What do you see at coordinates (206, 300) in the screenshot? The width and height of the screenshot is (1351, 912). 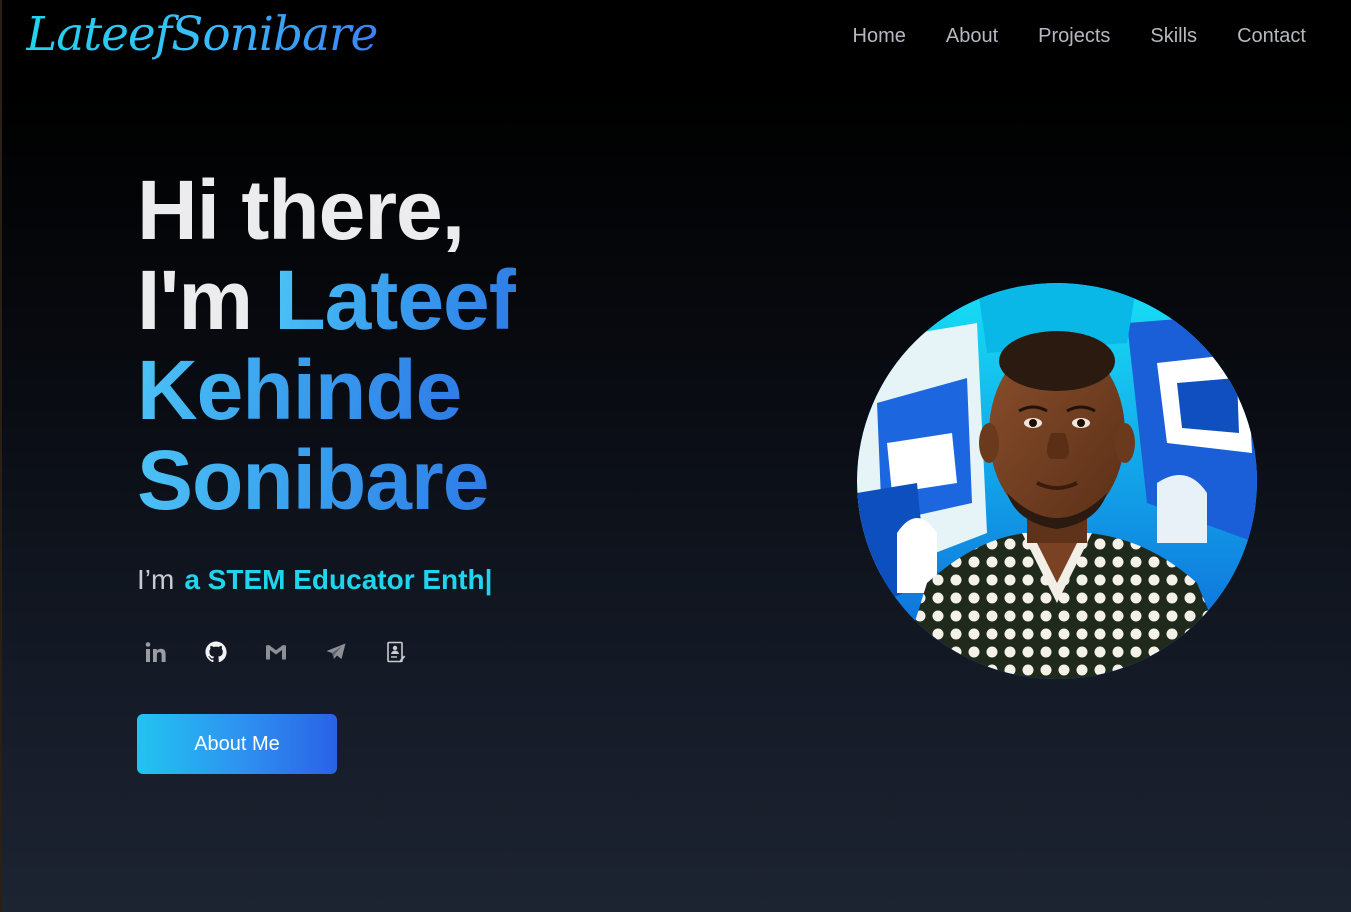 I see `hero-im: I'm` at bounding box center [206, 300].